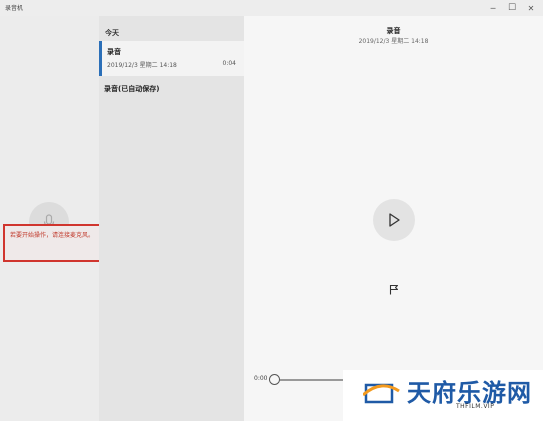 The image size is (543, 421). I want to click on site-watermark: 天府乐游网 THFILM.VIP, so click(443, 395).